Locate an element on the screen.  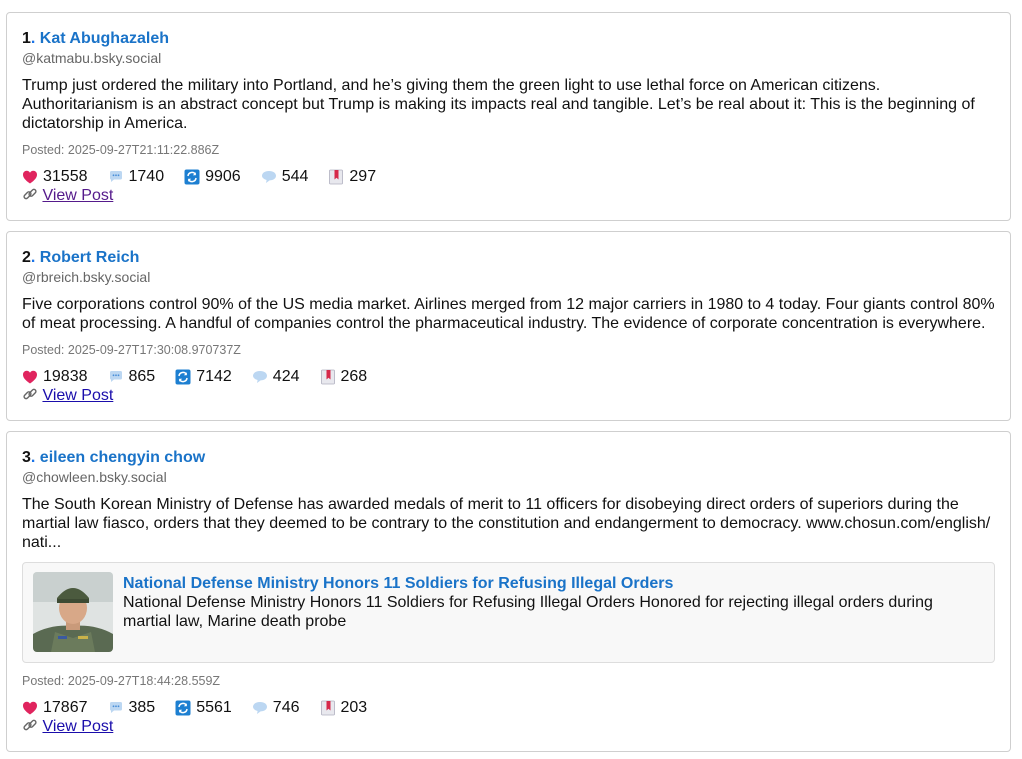
author-handle: @rbreich.bsky.social is located at coordinates (86, 277).